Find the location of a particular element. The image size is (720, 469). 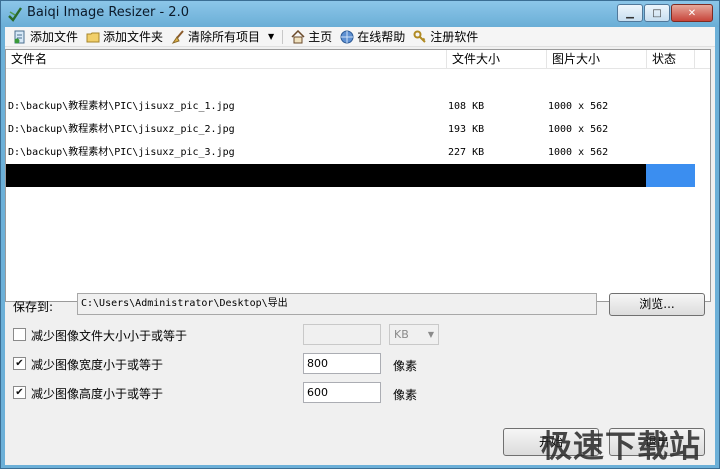

reduce-width-label: 减少图像宽度小于或等于 is located at coordinates (97, 365).